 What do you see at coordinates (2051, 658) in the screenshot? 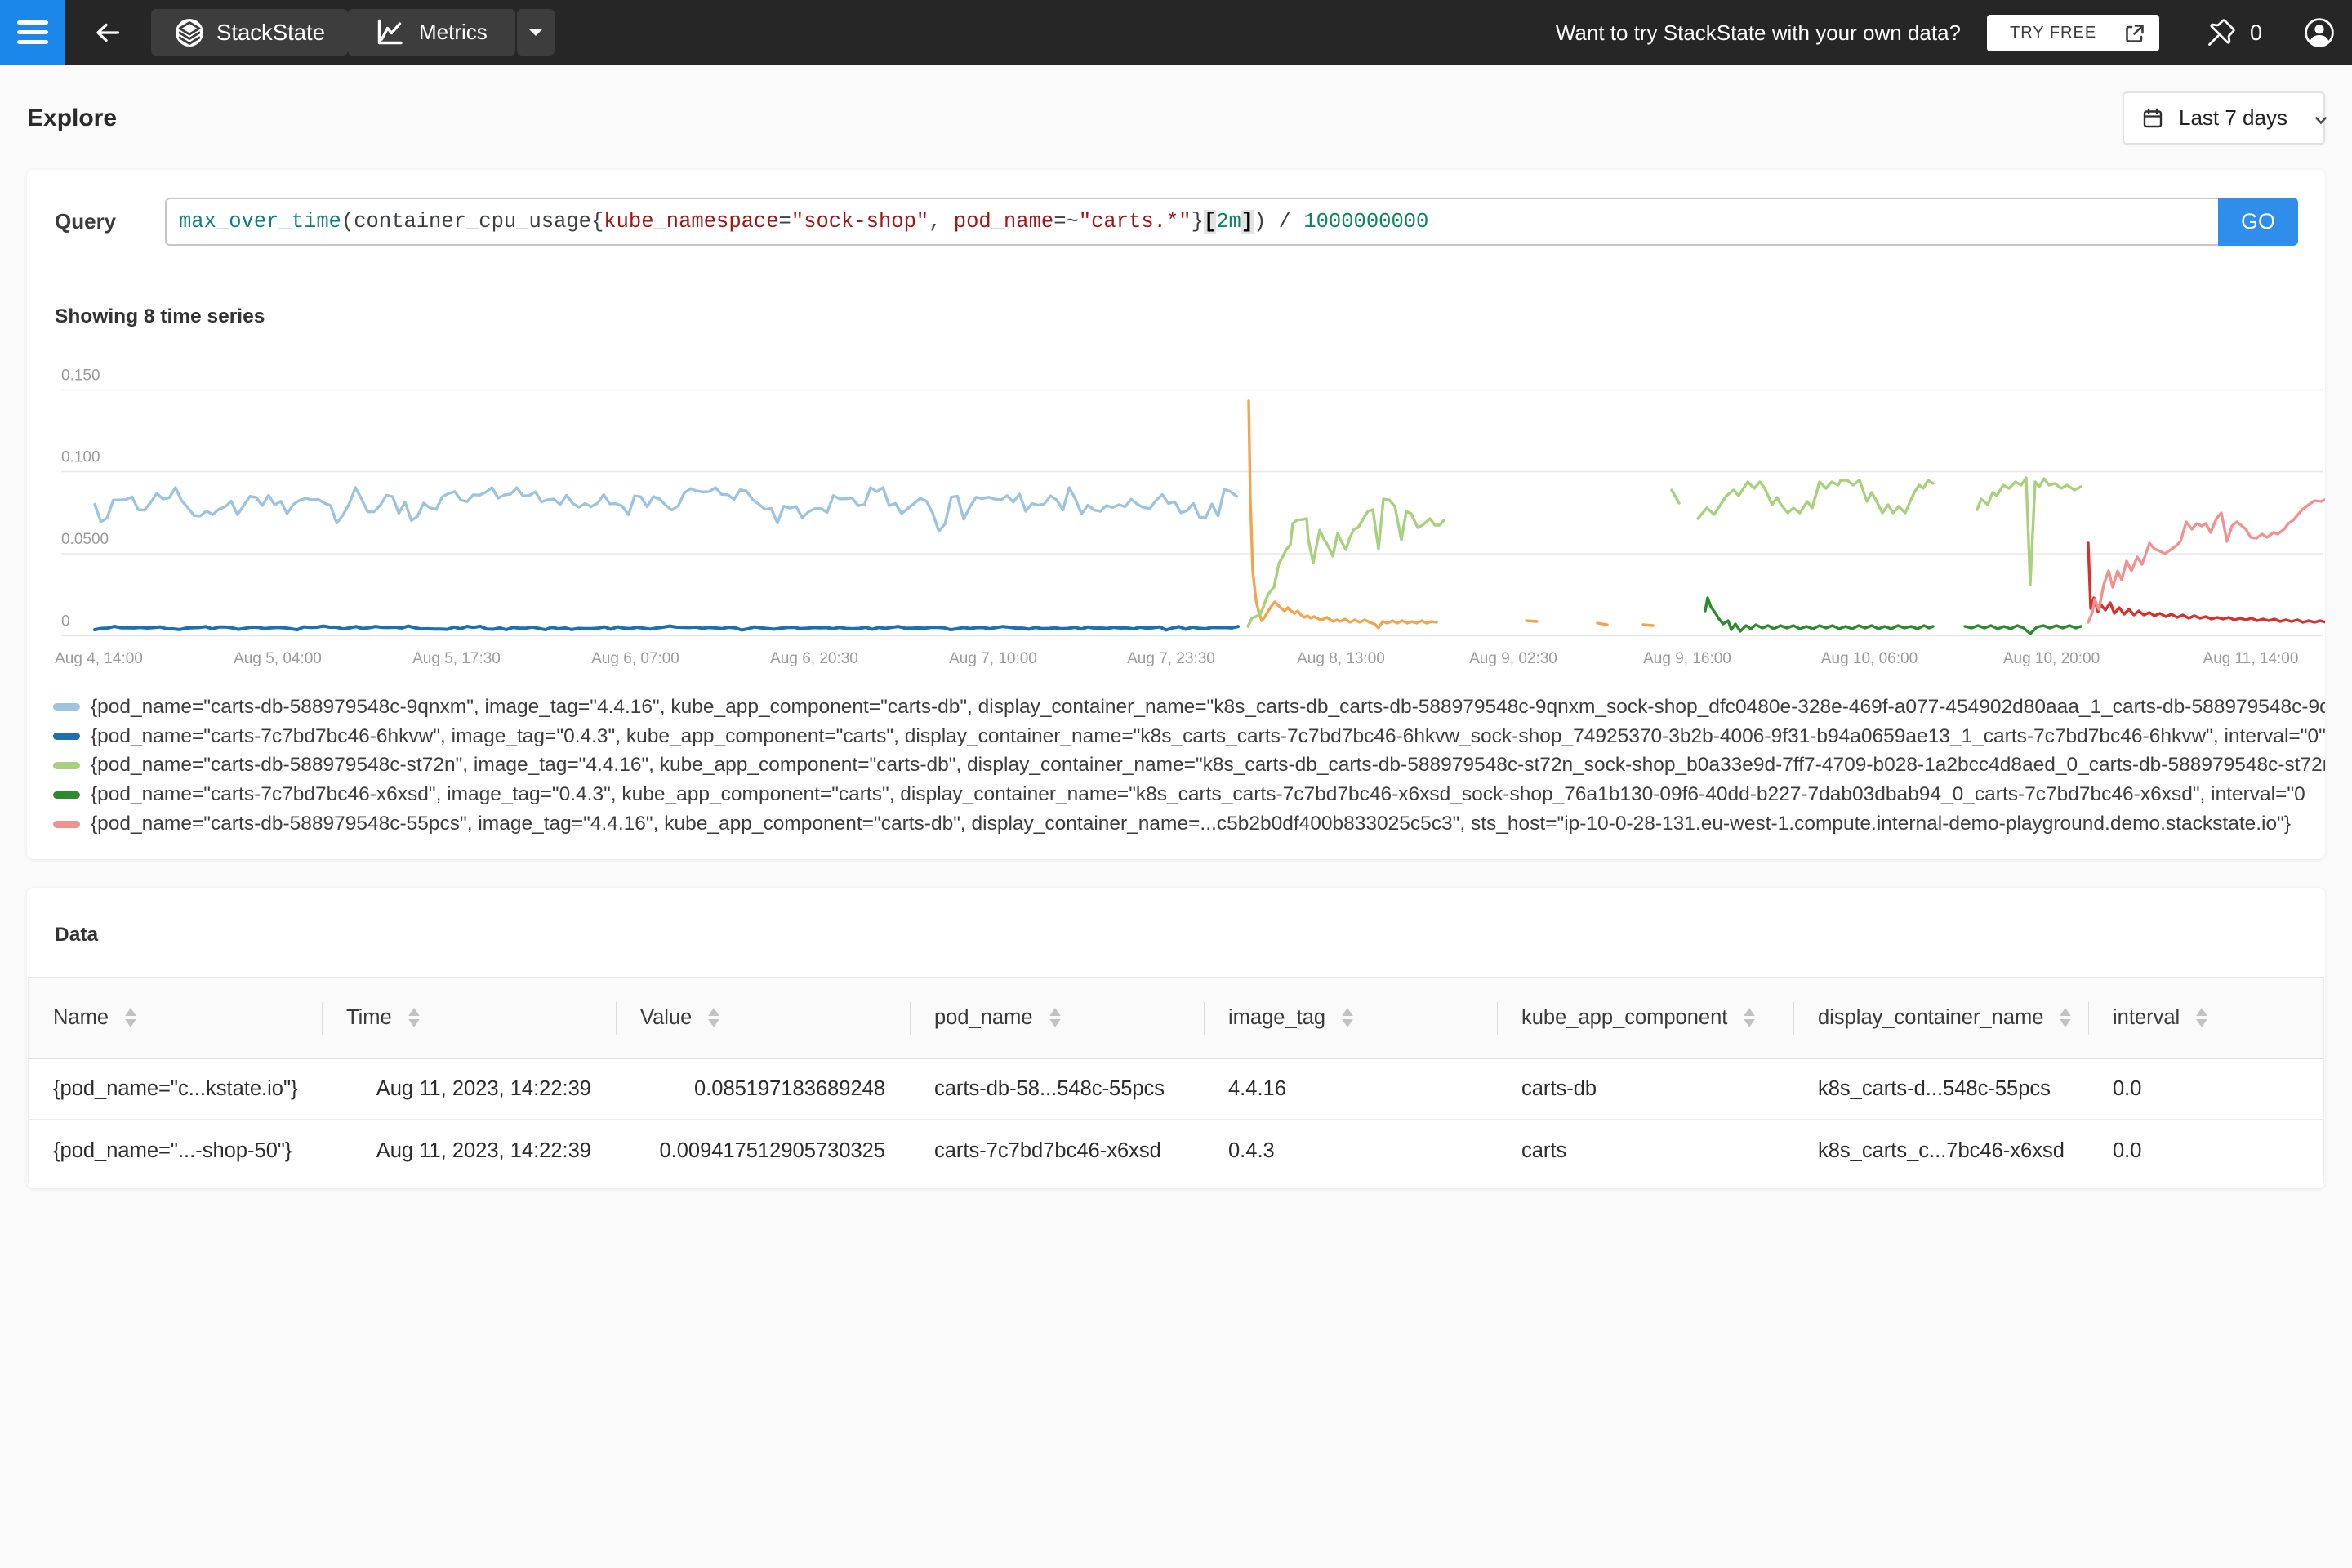
I see `svg-text: Aug 10, 20:00` at bounding box center [2051, 658].